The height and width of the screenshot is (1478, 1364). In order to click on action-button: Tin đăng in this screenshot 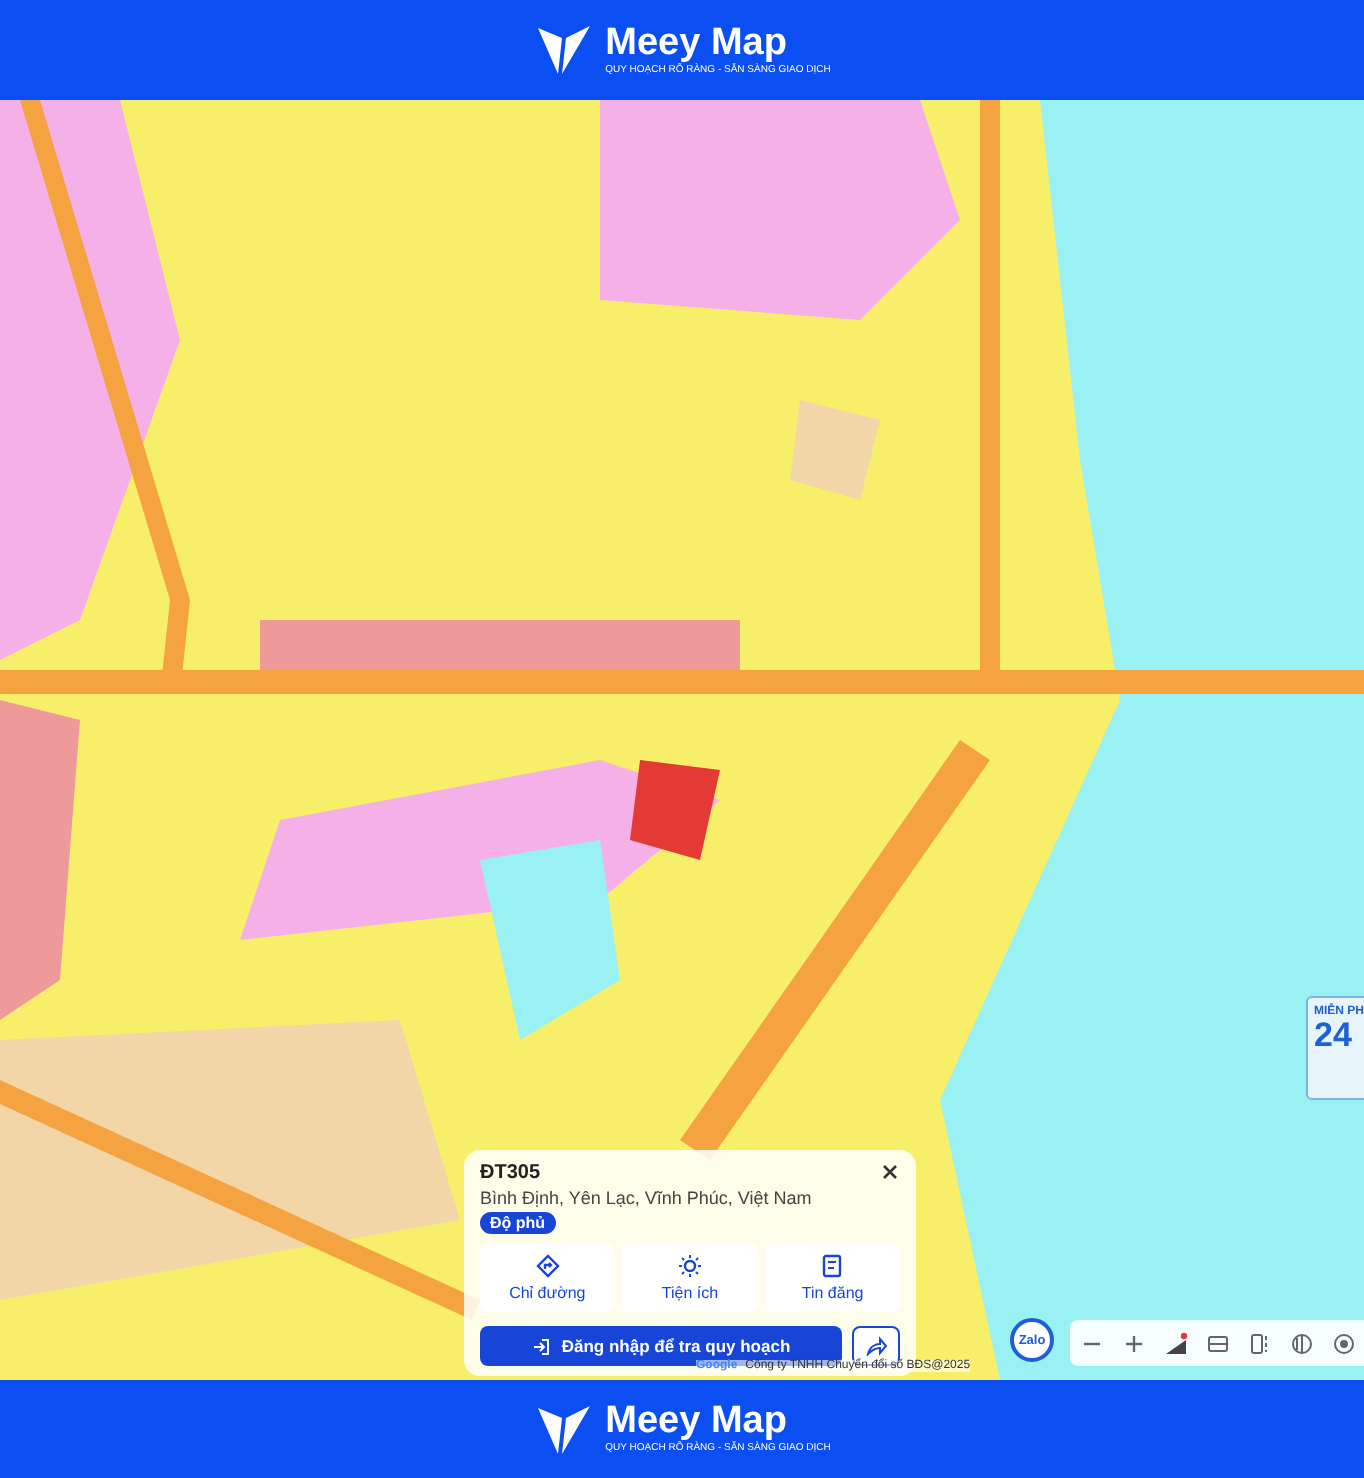, I will do `click(832, 1278)`.